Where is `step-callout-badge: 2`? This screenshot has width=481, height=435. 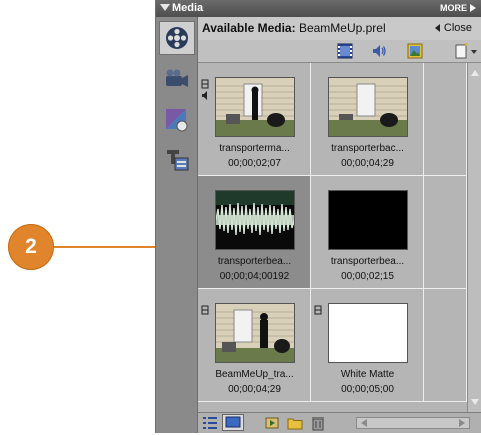
step-callout-badge: 2 is located at coordinates (31, 247).